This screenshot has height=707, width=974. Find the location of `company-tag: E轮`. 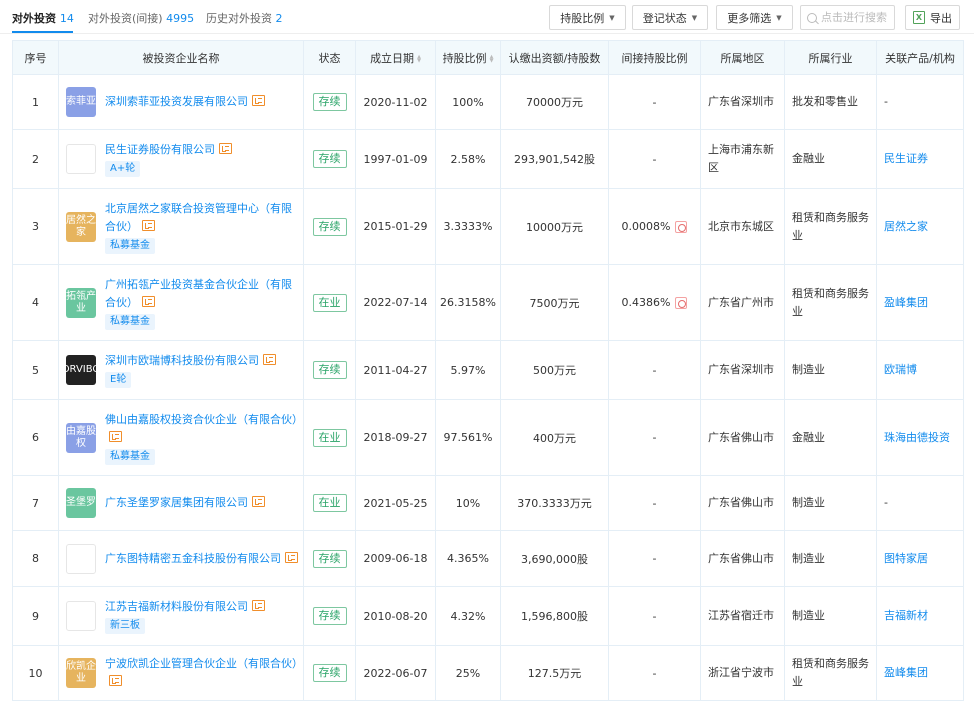

company-tag: E轮 is located at coordinates (118, 380).